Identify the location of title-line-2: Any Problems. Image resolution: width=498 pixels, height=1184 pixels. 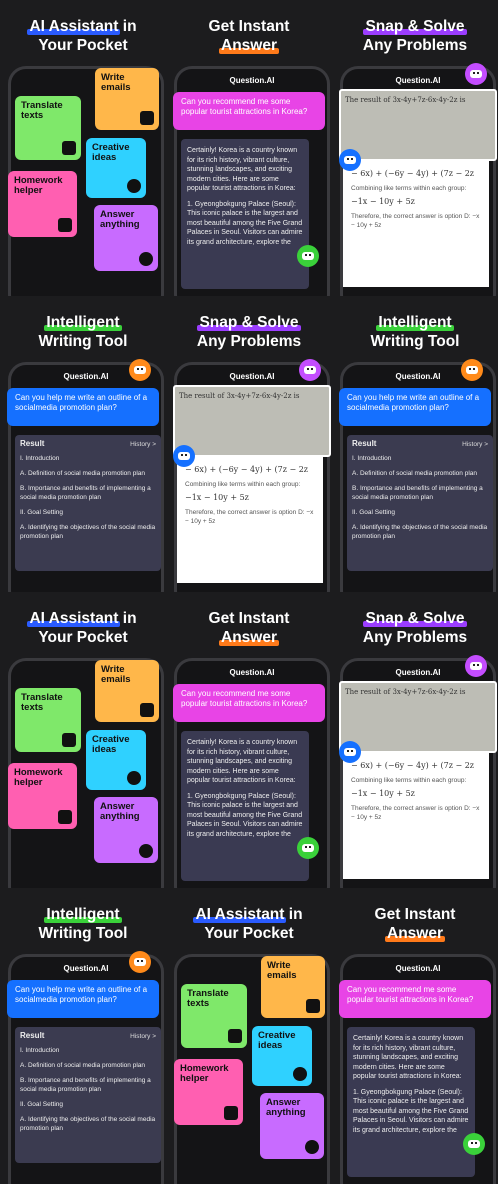
(415, 45).